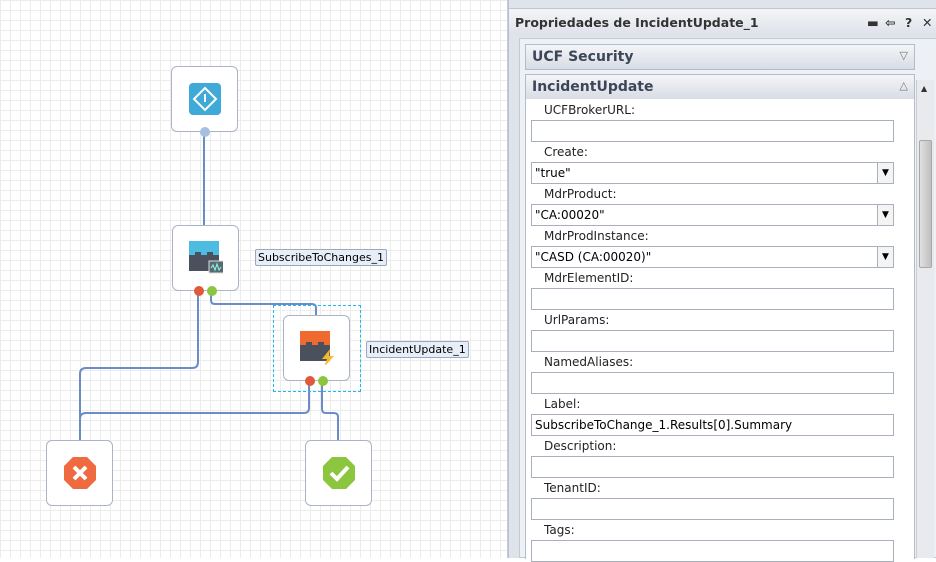  Describe the element at coordinates (593, 257) in the screenshot. I see `field-value: "CASD (CA:00020)"` at that location.